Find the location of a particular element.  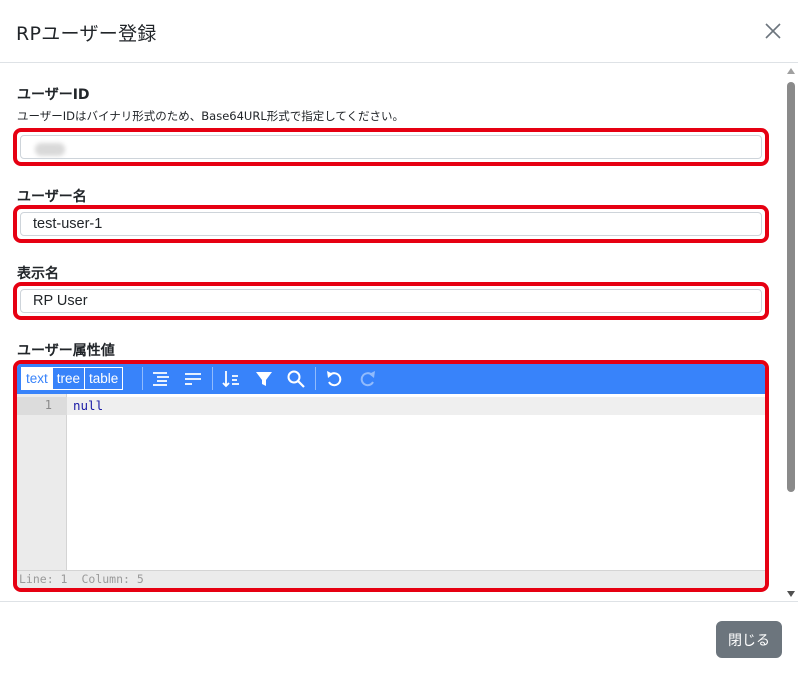

redo-button is located at coordinates (367, 379).